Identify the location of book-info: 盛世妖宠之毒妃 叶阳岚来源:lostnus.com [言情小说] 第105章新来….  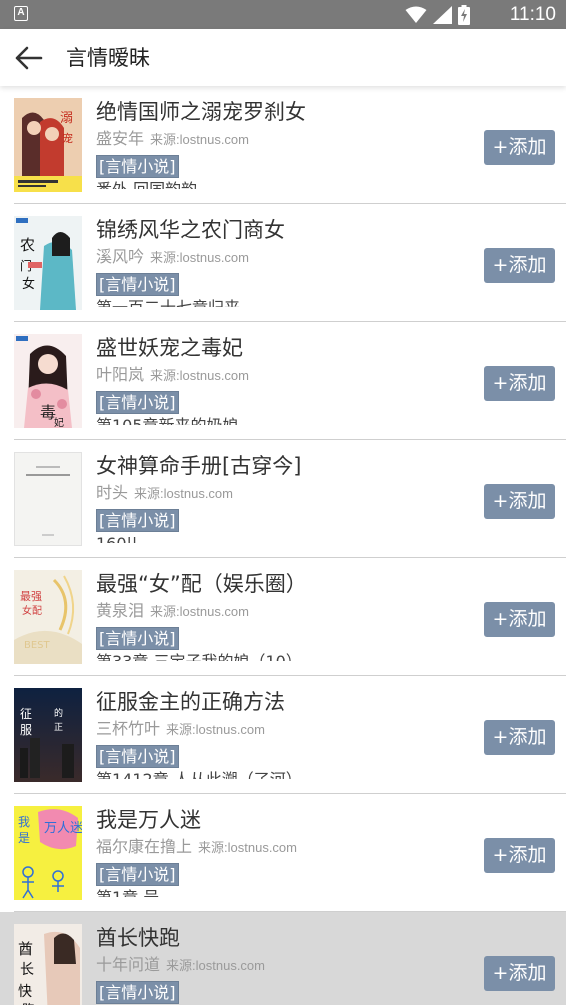
(286, 379).